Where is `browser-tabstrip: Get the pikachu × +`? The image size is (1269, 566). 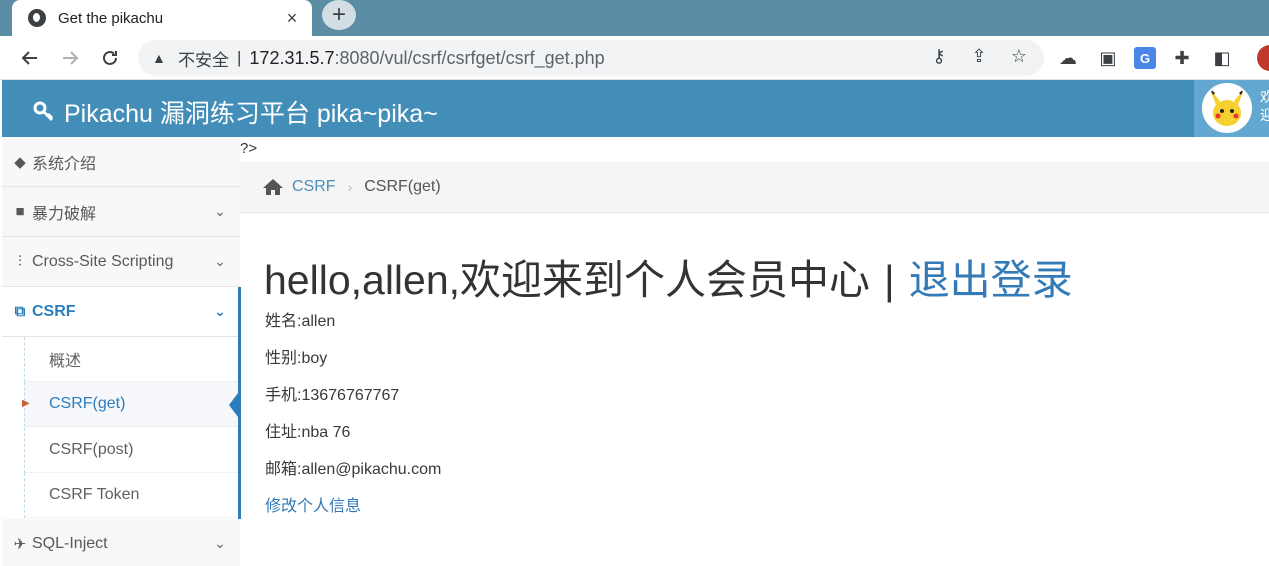
browser-tabstrip: Get the pikachu × + is located at coordinates (634, 18).